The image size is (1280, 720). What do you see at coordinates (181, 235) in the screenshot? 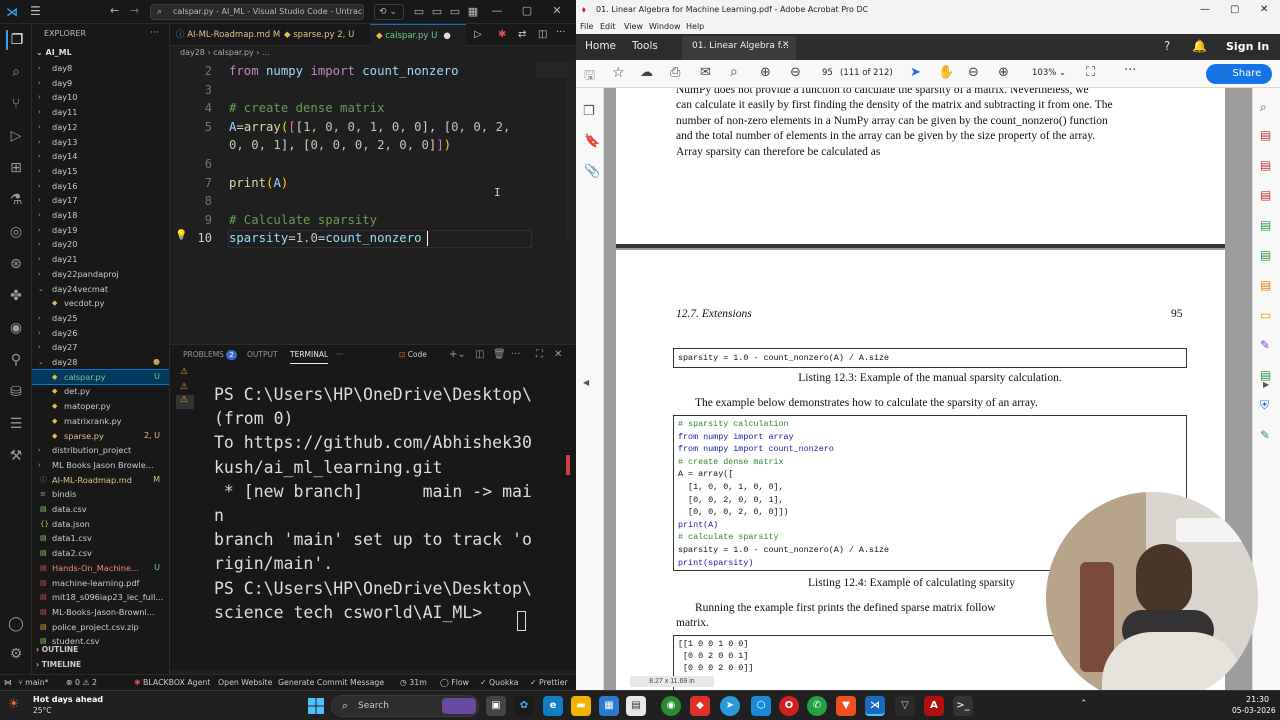
I see `lightbulb-icon: 💡` at bounding box center [181, 235].